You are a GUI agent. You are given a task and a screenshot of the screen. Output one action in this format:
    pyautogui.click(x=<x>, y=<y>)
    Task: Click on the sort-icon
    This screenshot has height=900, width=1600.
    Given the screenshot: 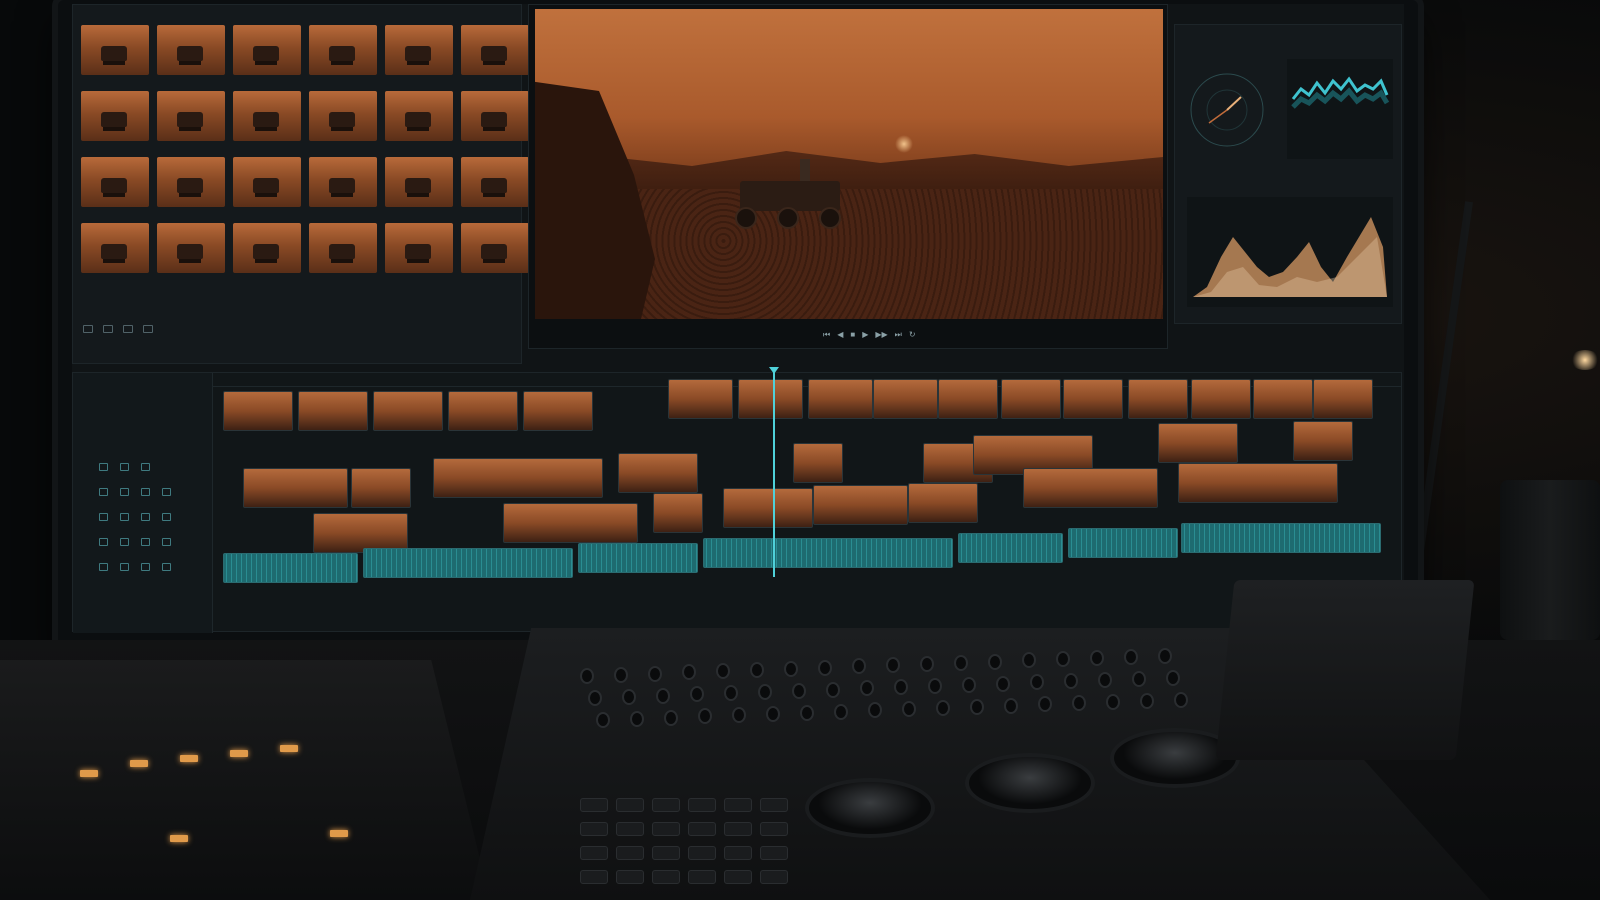 What is the action you would take?
    pyautogui.click(x=128, y=329)
    